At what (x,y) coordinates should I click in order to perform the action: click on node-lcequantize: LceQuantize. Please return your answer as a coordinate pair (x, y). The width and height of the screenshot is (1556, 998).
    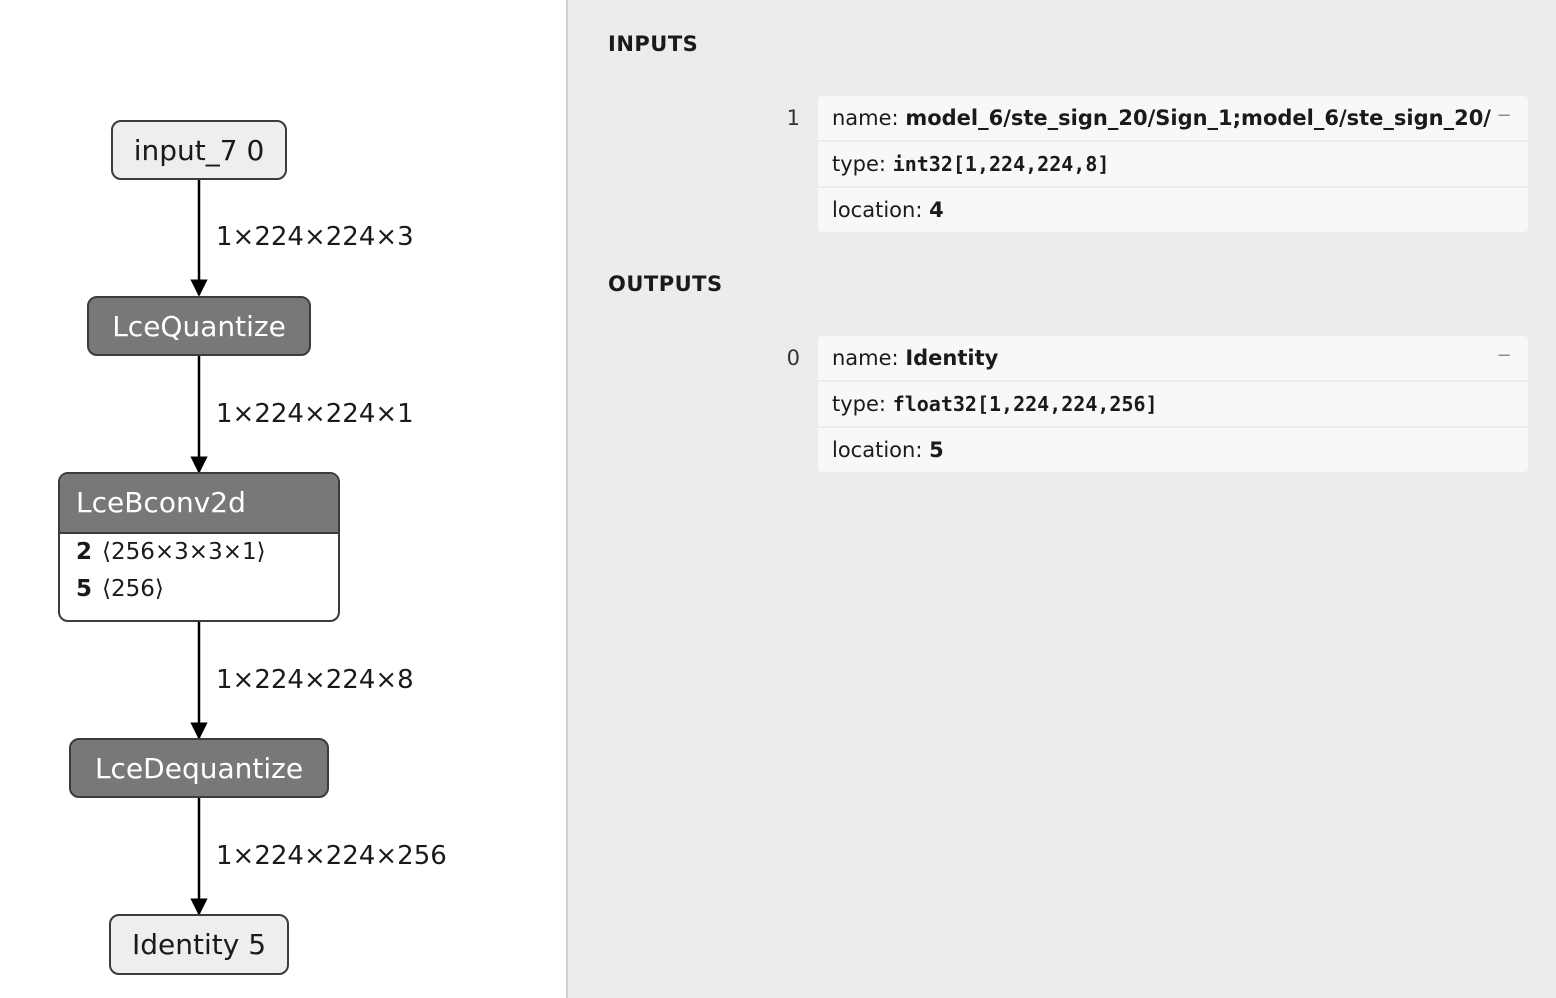
    Looking at the image, I should click on (199, 326).